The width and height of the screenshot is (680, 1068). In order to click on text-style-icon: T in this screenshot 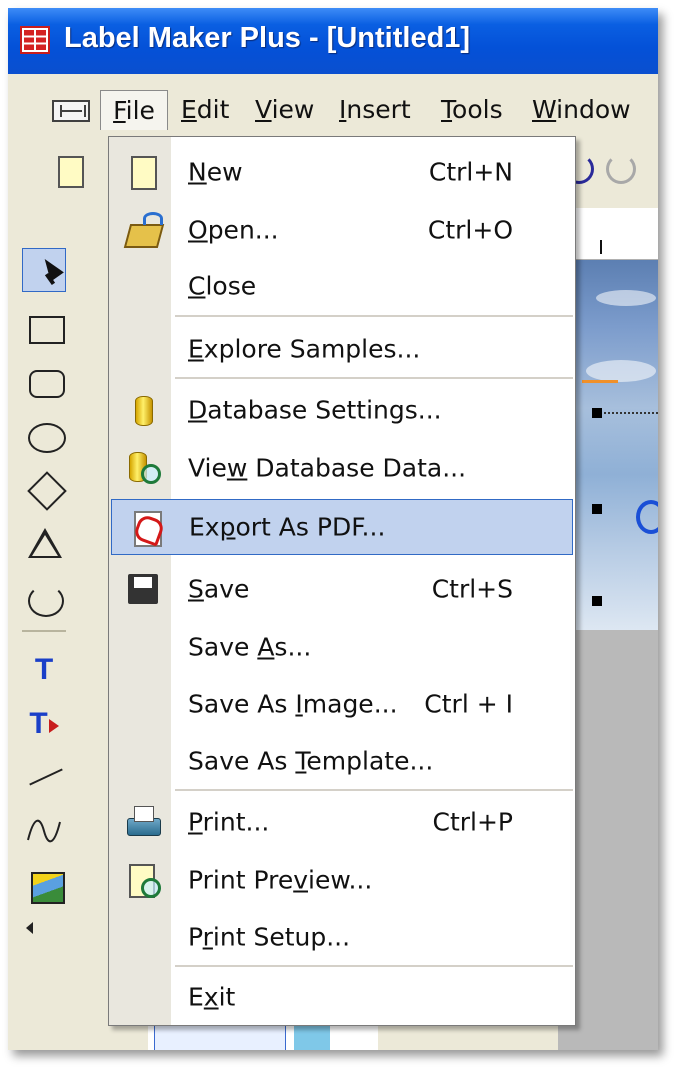, I will do `click(44, 724)`.